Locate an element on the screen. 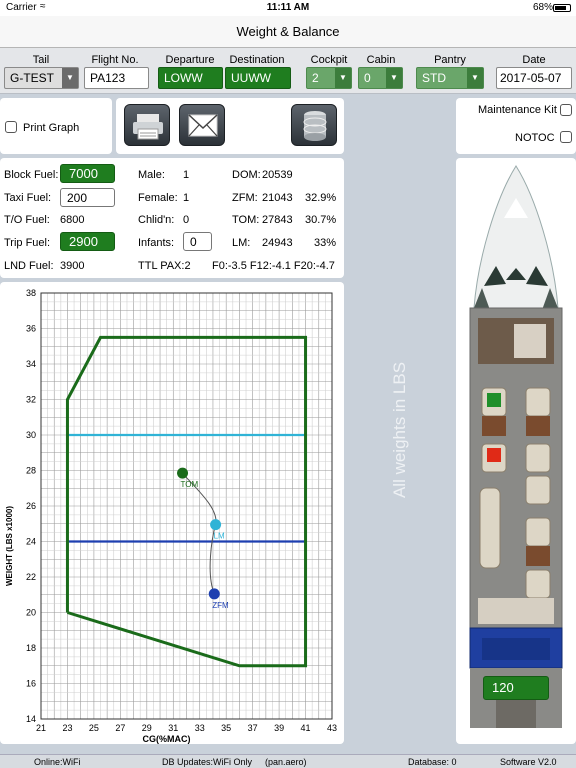  x-tick-label: 31 is located at coordinates (173, 728).